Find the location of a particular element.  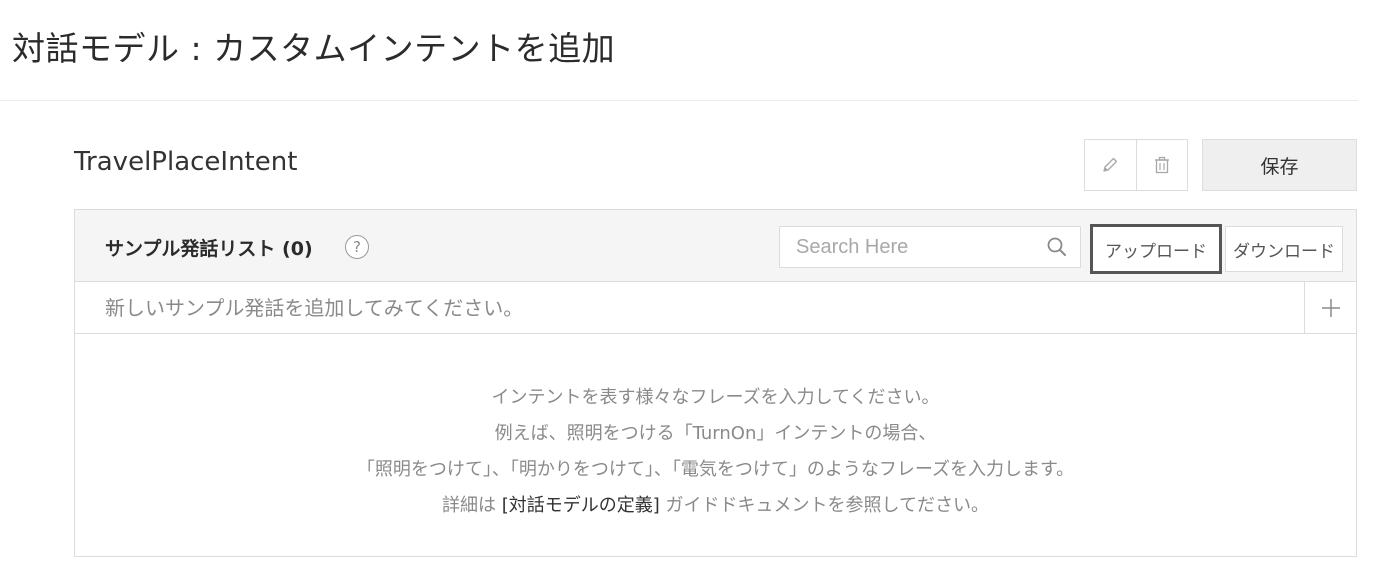

plus-icon is located at coordinates (1330, 307).